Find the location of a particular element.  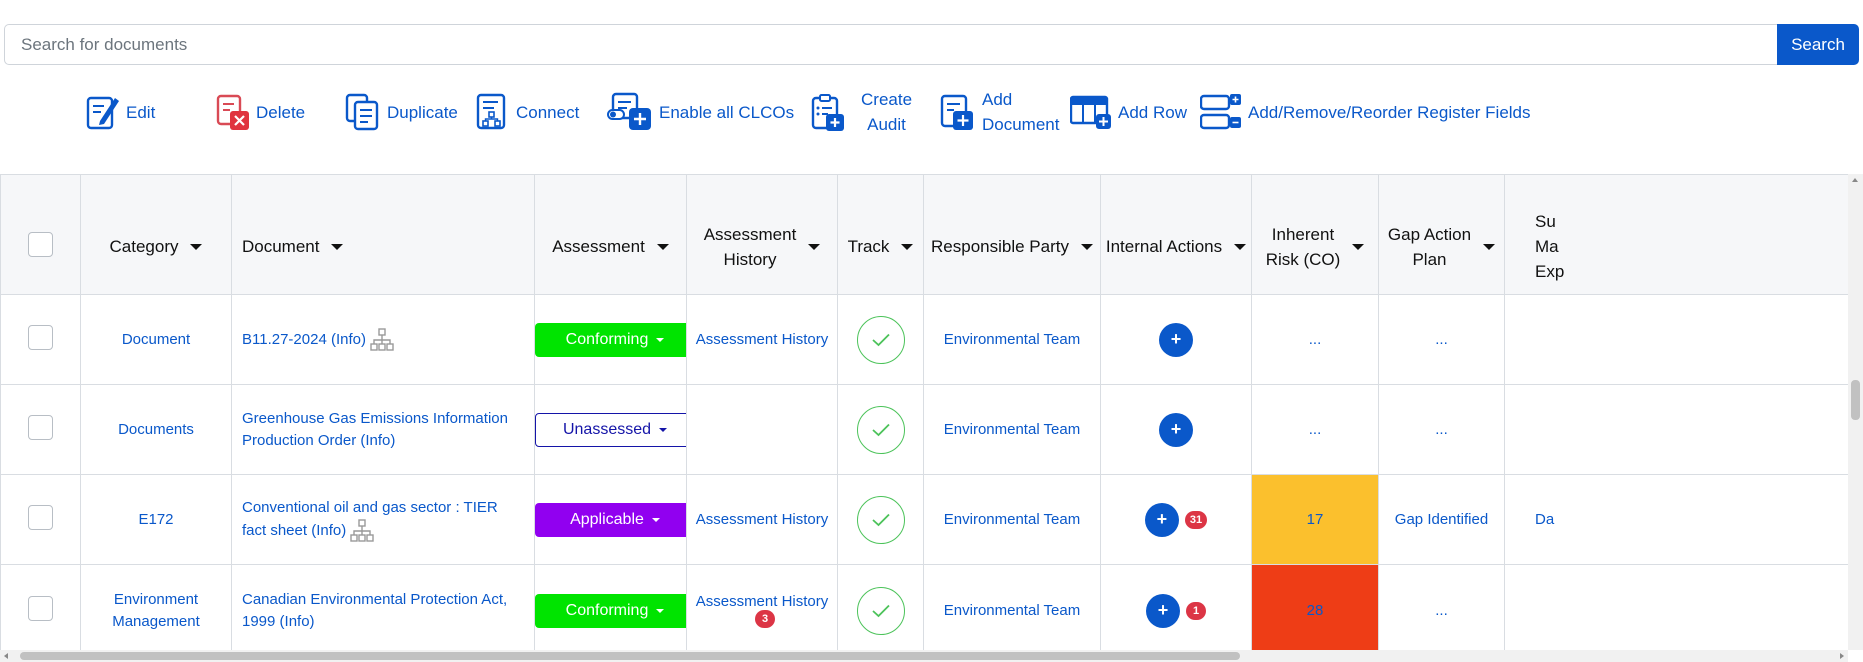

track-header: Track is located at coordinates (880, 234).